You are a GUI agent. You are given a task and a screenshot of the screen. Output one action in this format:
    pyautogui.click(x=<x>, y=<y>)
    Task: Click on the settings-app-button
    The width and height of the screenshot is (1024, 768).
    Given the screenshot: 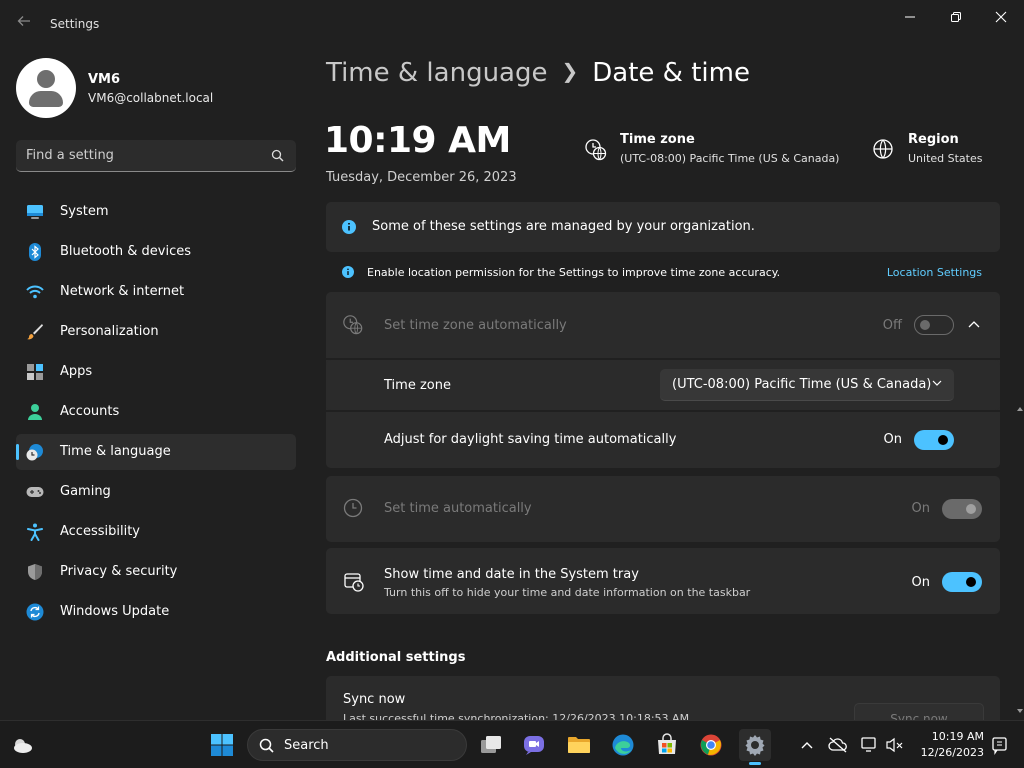 What is the action you would take?
    pyautogui.click(x=755, y=747)
    